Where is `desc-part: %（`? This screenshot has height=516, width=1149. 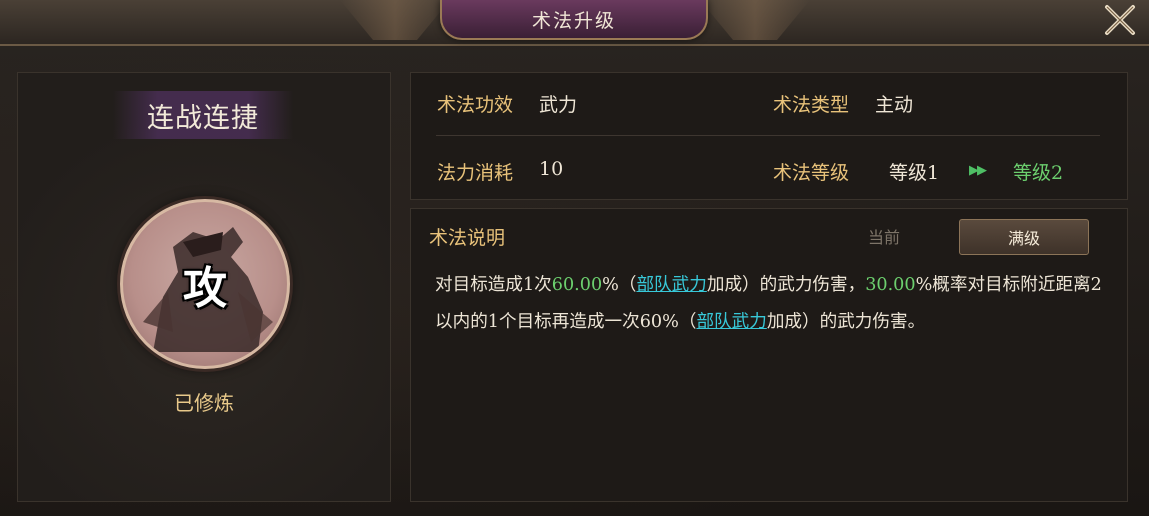 desc-part: %（ is located at coordinates (619, 285).